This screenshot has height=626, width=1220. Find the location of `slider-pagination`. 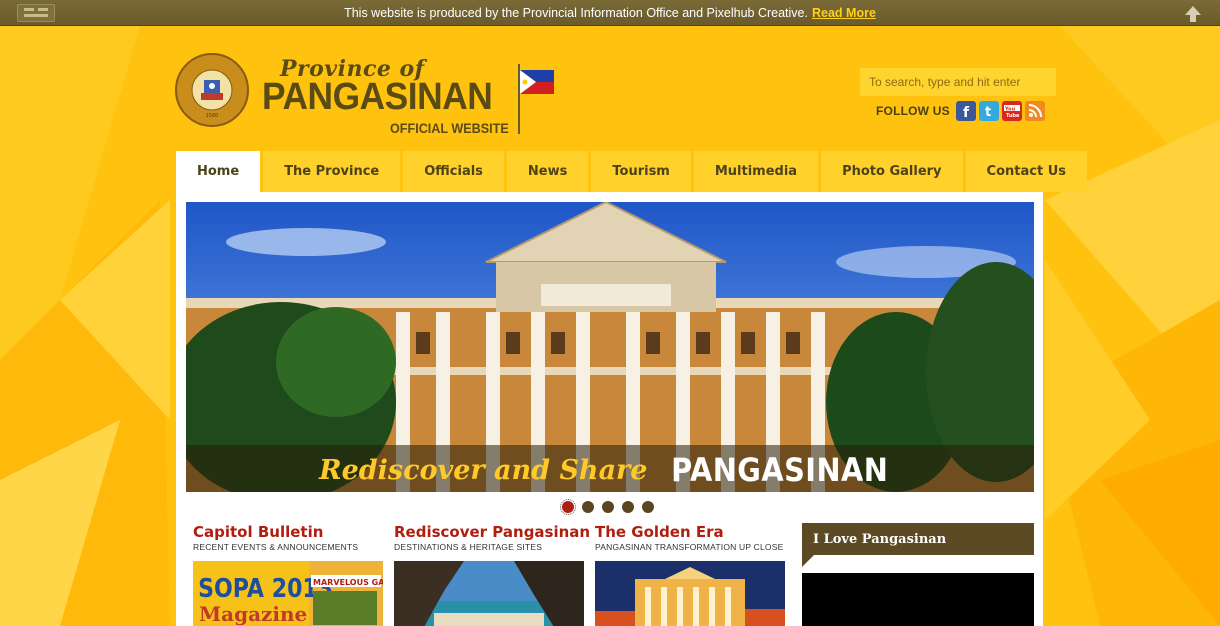

slider-pagination is located at coordinates (611, 507).